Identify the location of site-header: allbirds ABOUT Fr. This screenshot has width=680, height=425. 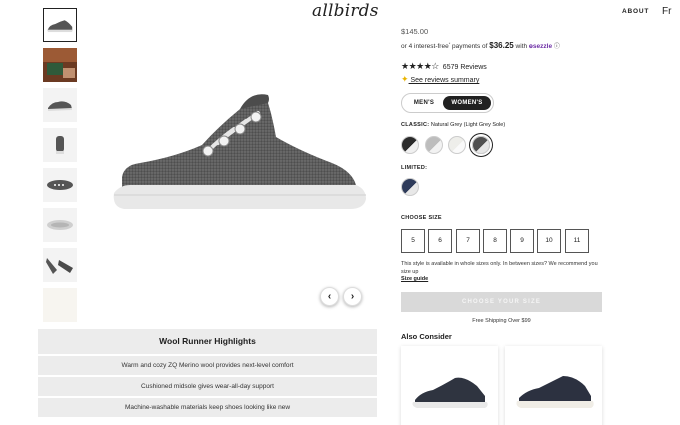
(340, 12).